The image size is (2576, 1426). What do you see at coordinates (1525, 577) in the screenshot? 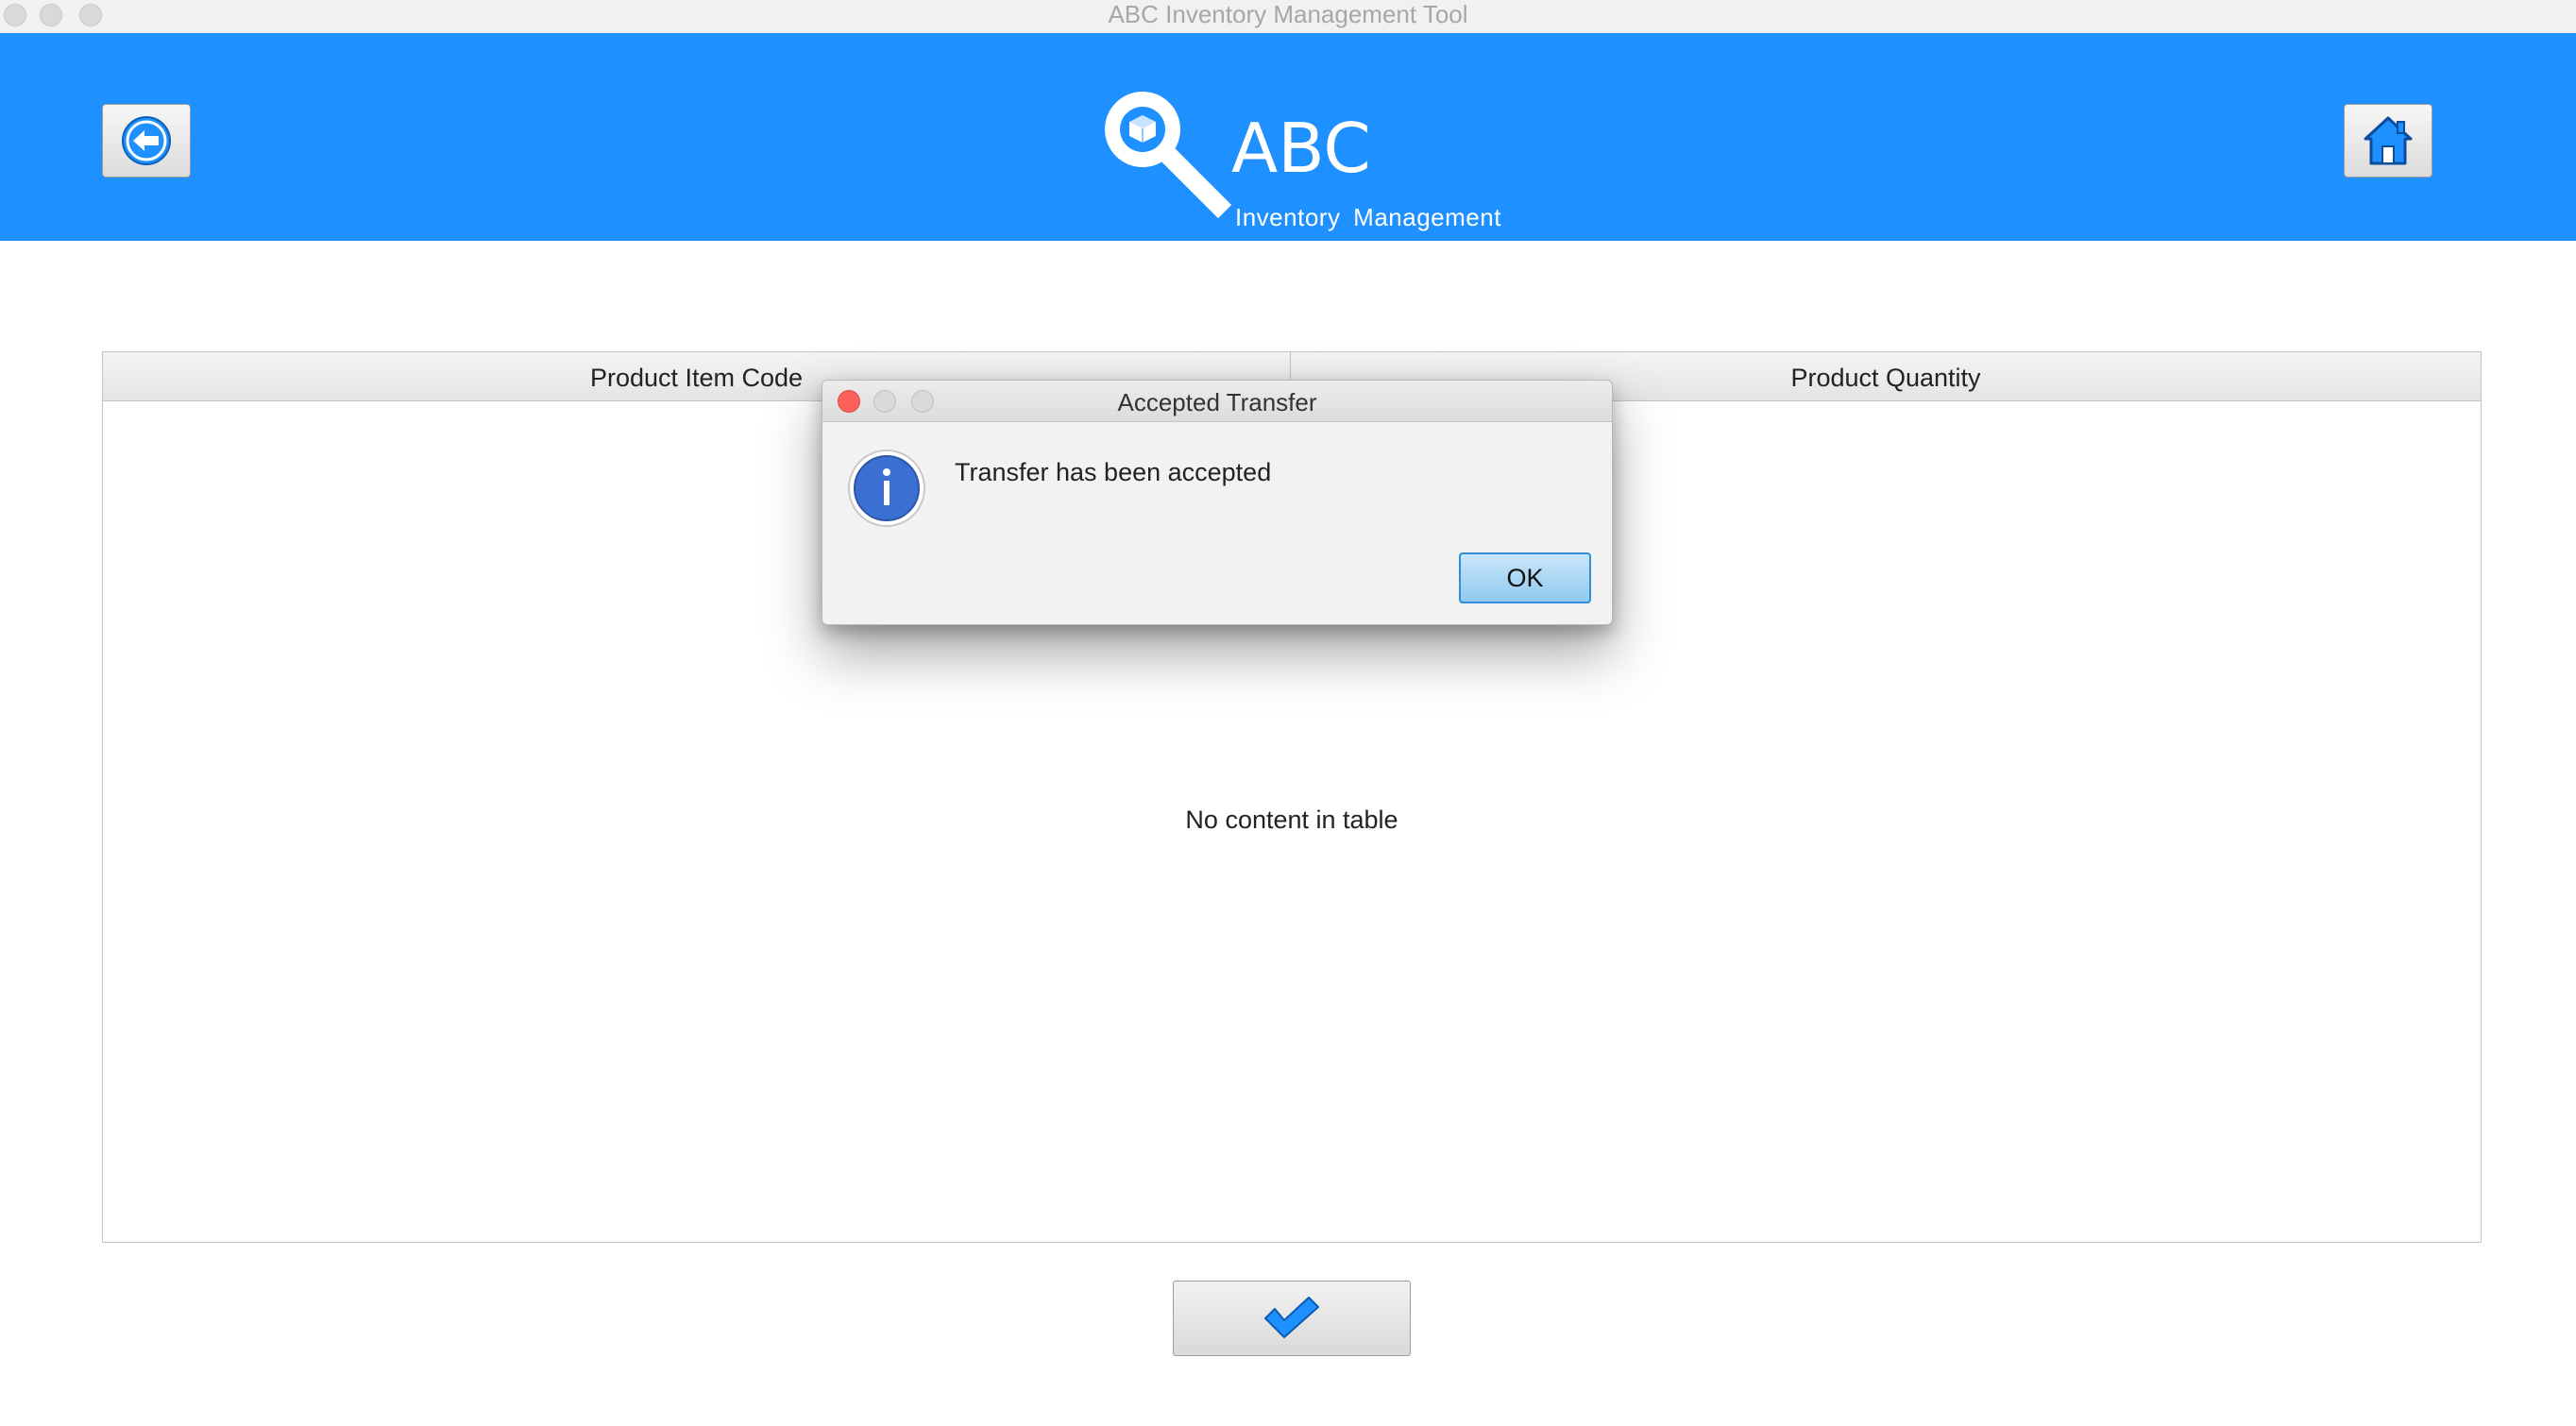
I see `ok-button: OK` at bounding box center [1525, 577].